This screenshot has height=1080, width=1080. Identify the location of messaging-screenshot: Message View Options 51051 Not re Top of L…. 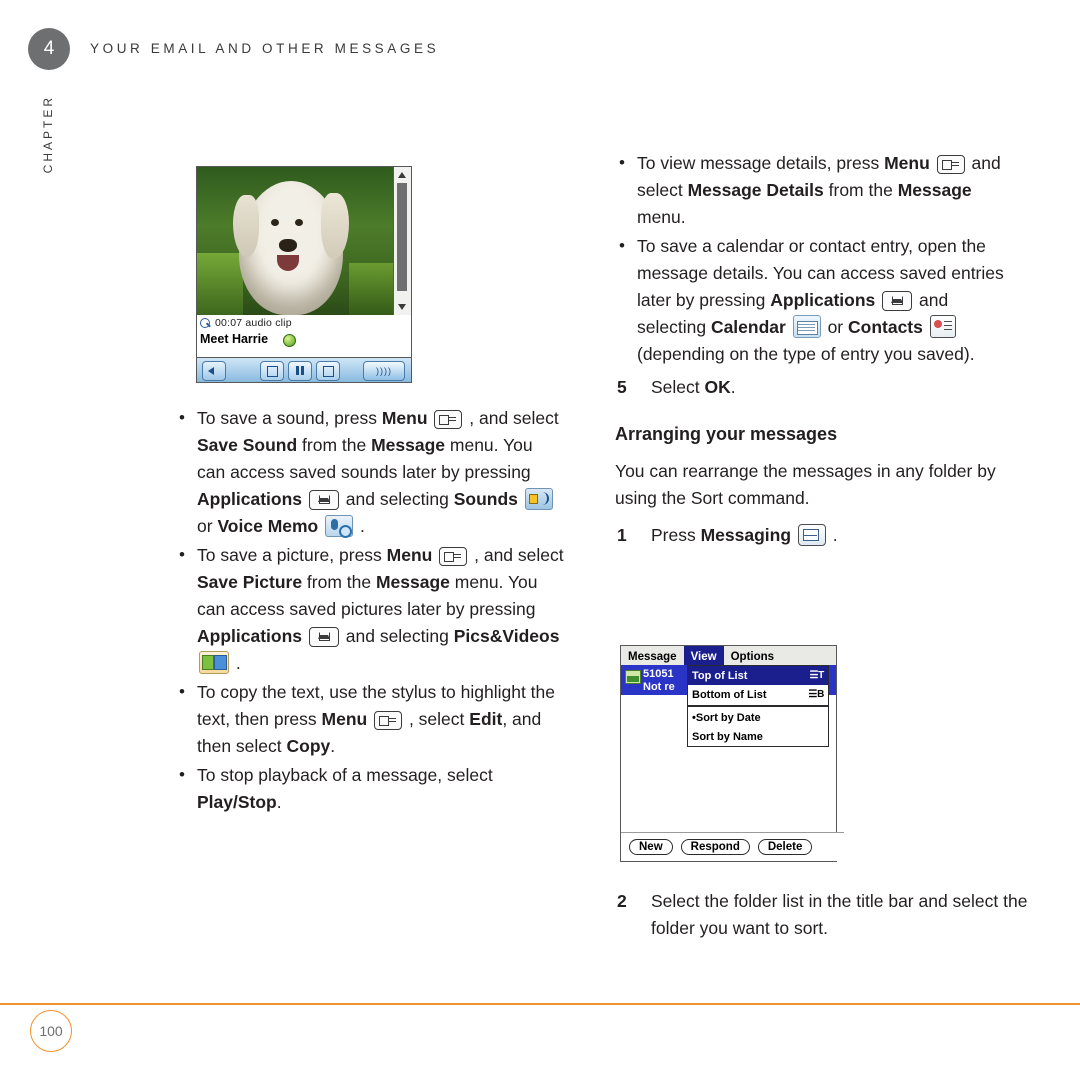
(732, 753).